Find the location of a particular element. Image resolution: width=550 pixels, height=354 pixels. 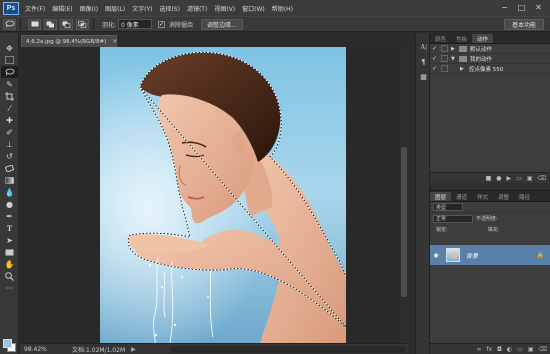

rectangle-tool-icon is located at coordinates (9, 252).